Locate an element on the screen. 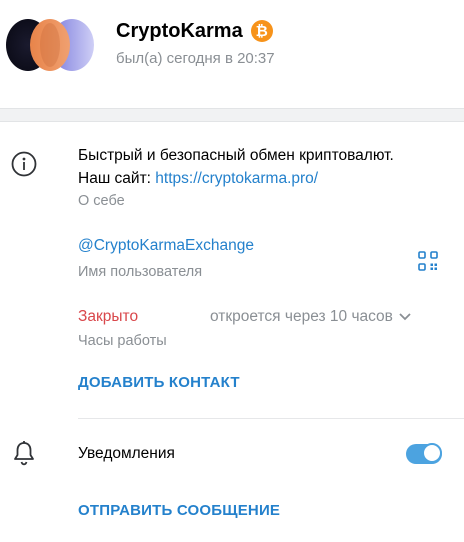  chevron-down-icon is located at coordinates (405, 317).